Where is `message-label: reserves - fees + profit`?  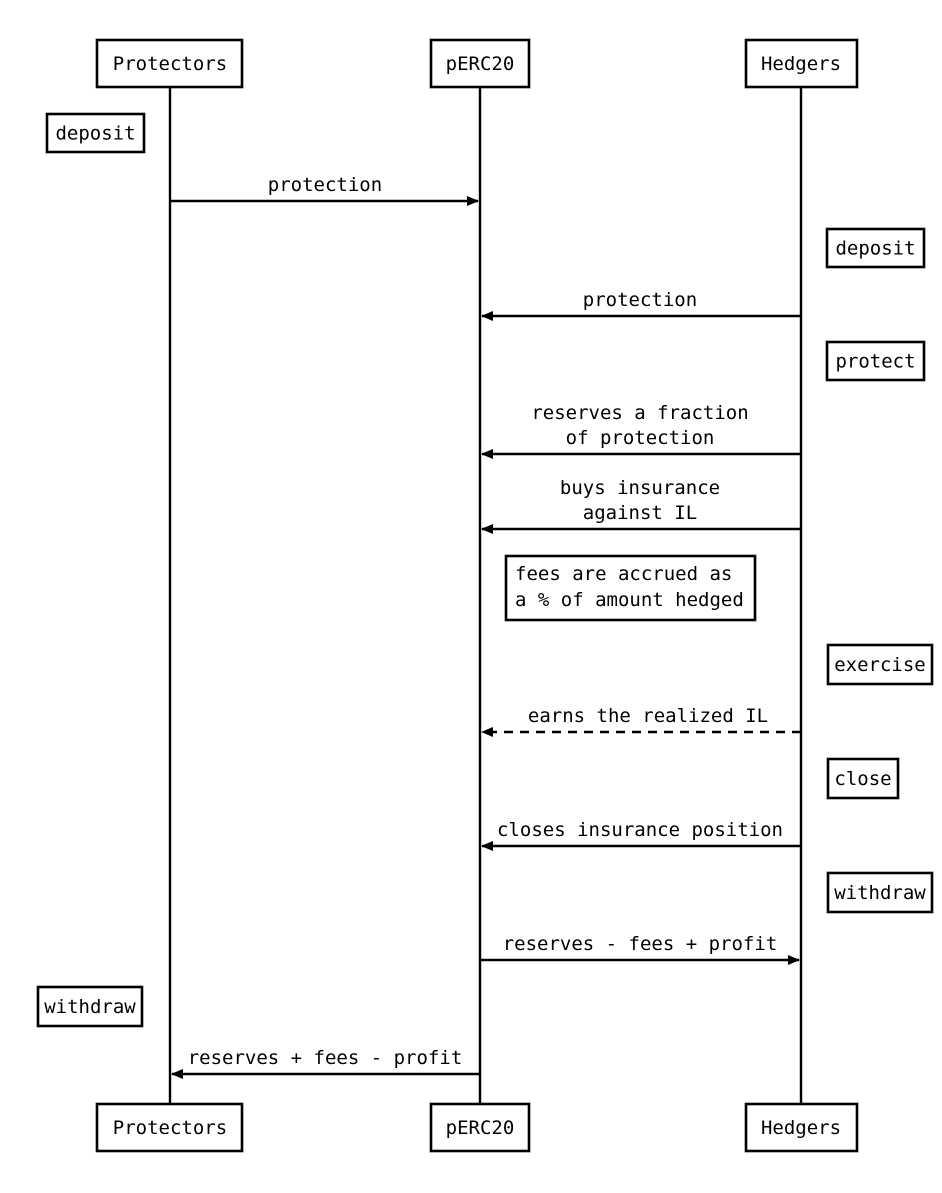 message-label: reserves - fees + profit is located at coordinates (640, 944).